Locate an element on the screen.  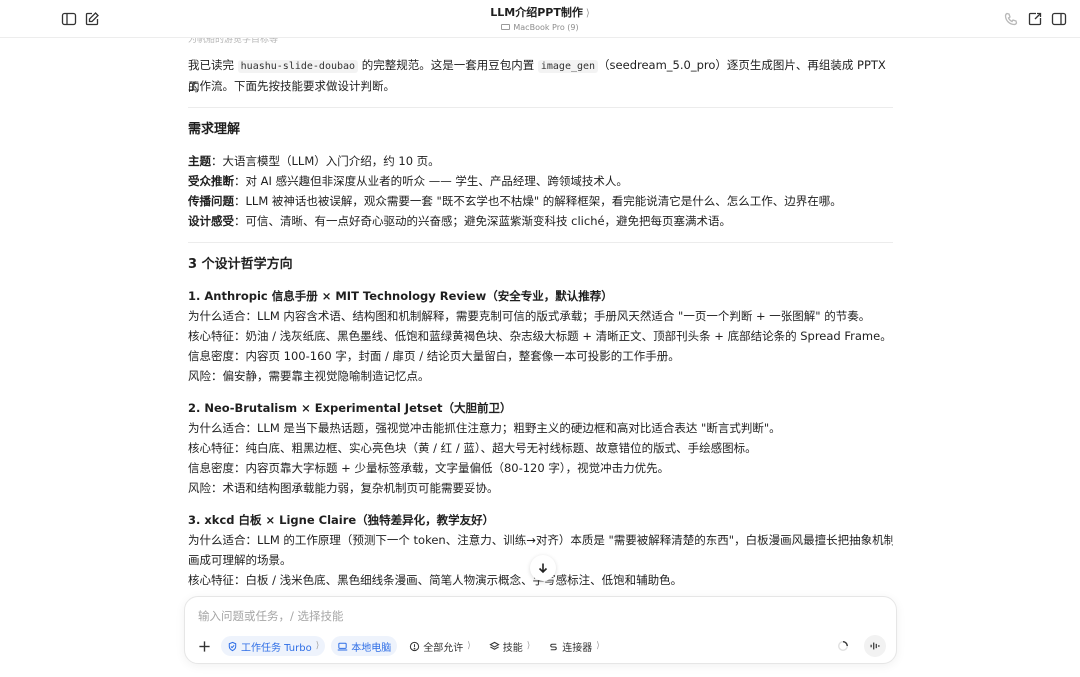
add-attachment-button is located at coordinates (204, 646).